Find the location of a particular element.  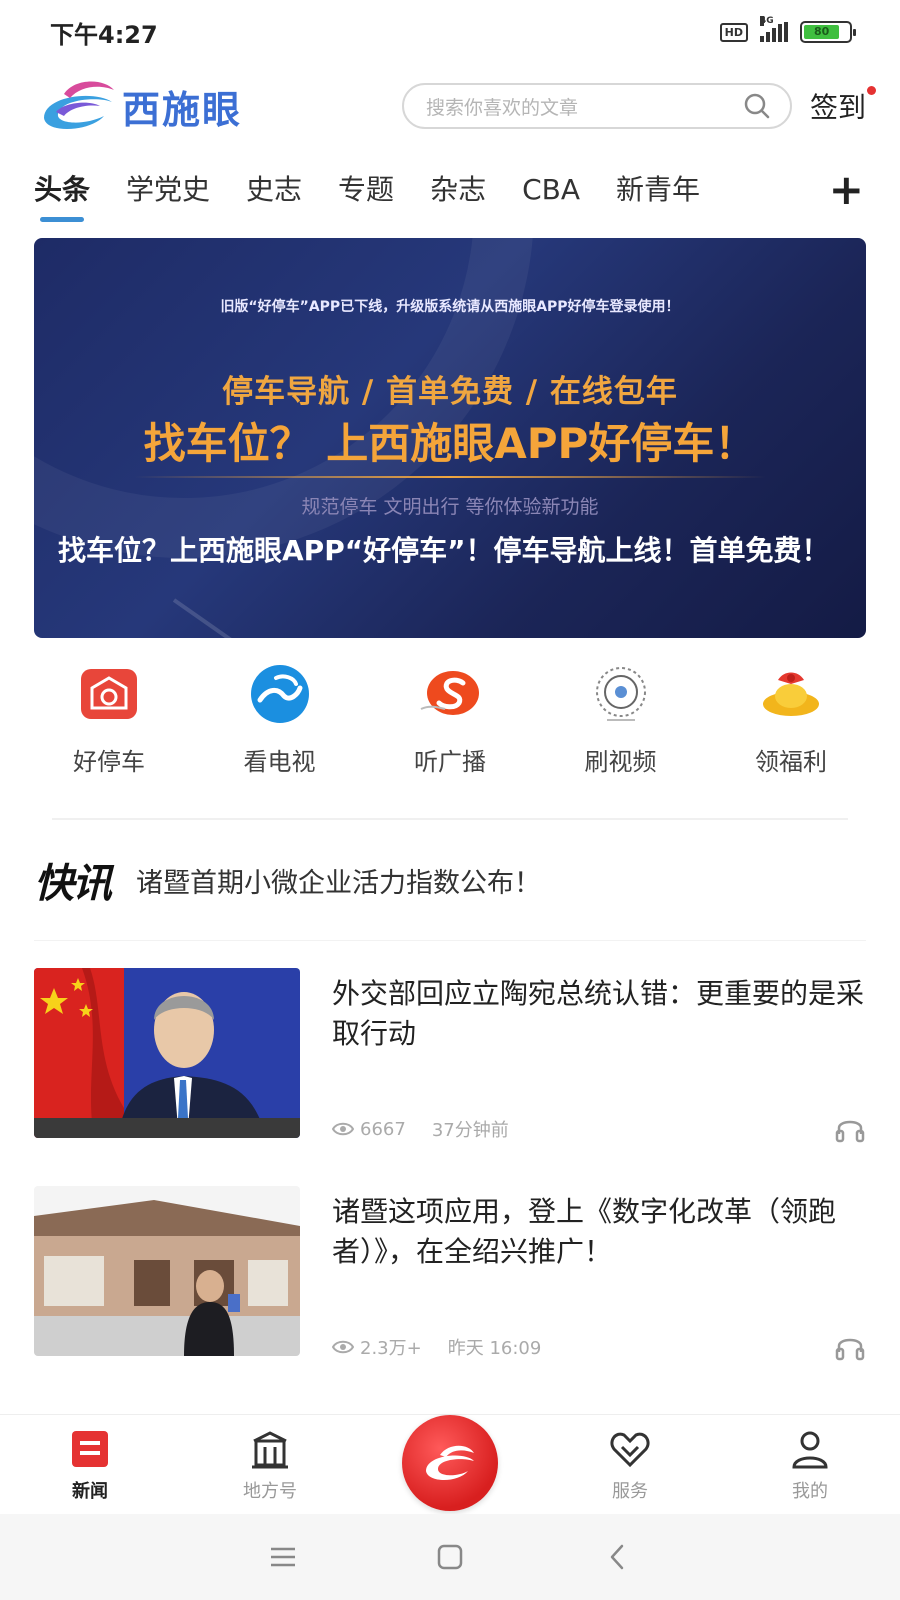

logo-swirl-icon is located at coordinates (79, 105).